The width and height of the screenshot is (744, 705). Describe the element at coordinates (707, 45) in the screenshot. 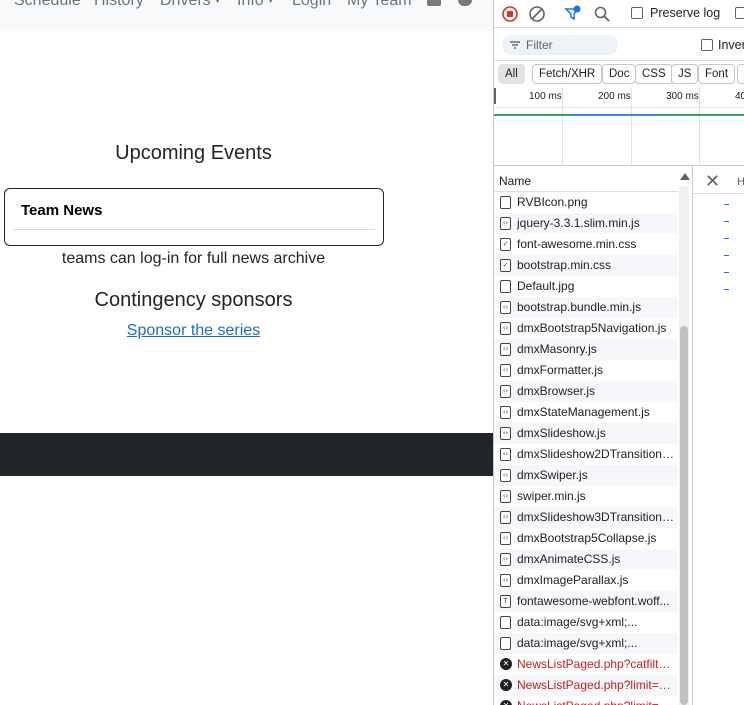

I see `invert-checkbox` at that location.